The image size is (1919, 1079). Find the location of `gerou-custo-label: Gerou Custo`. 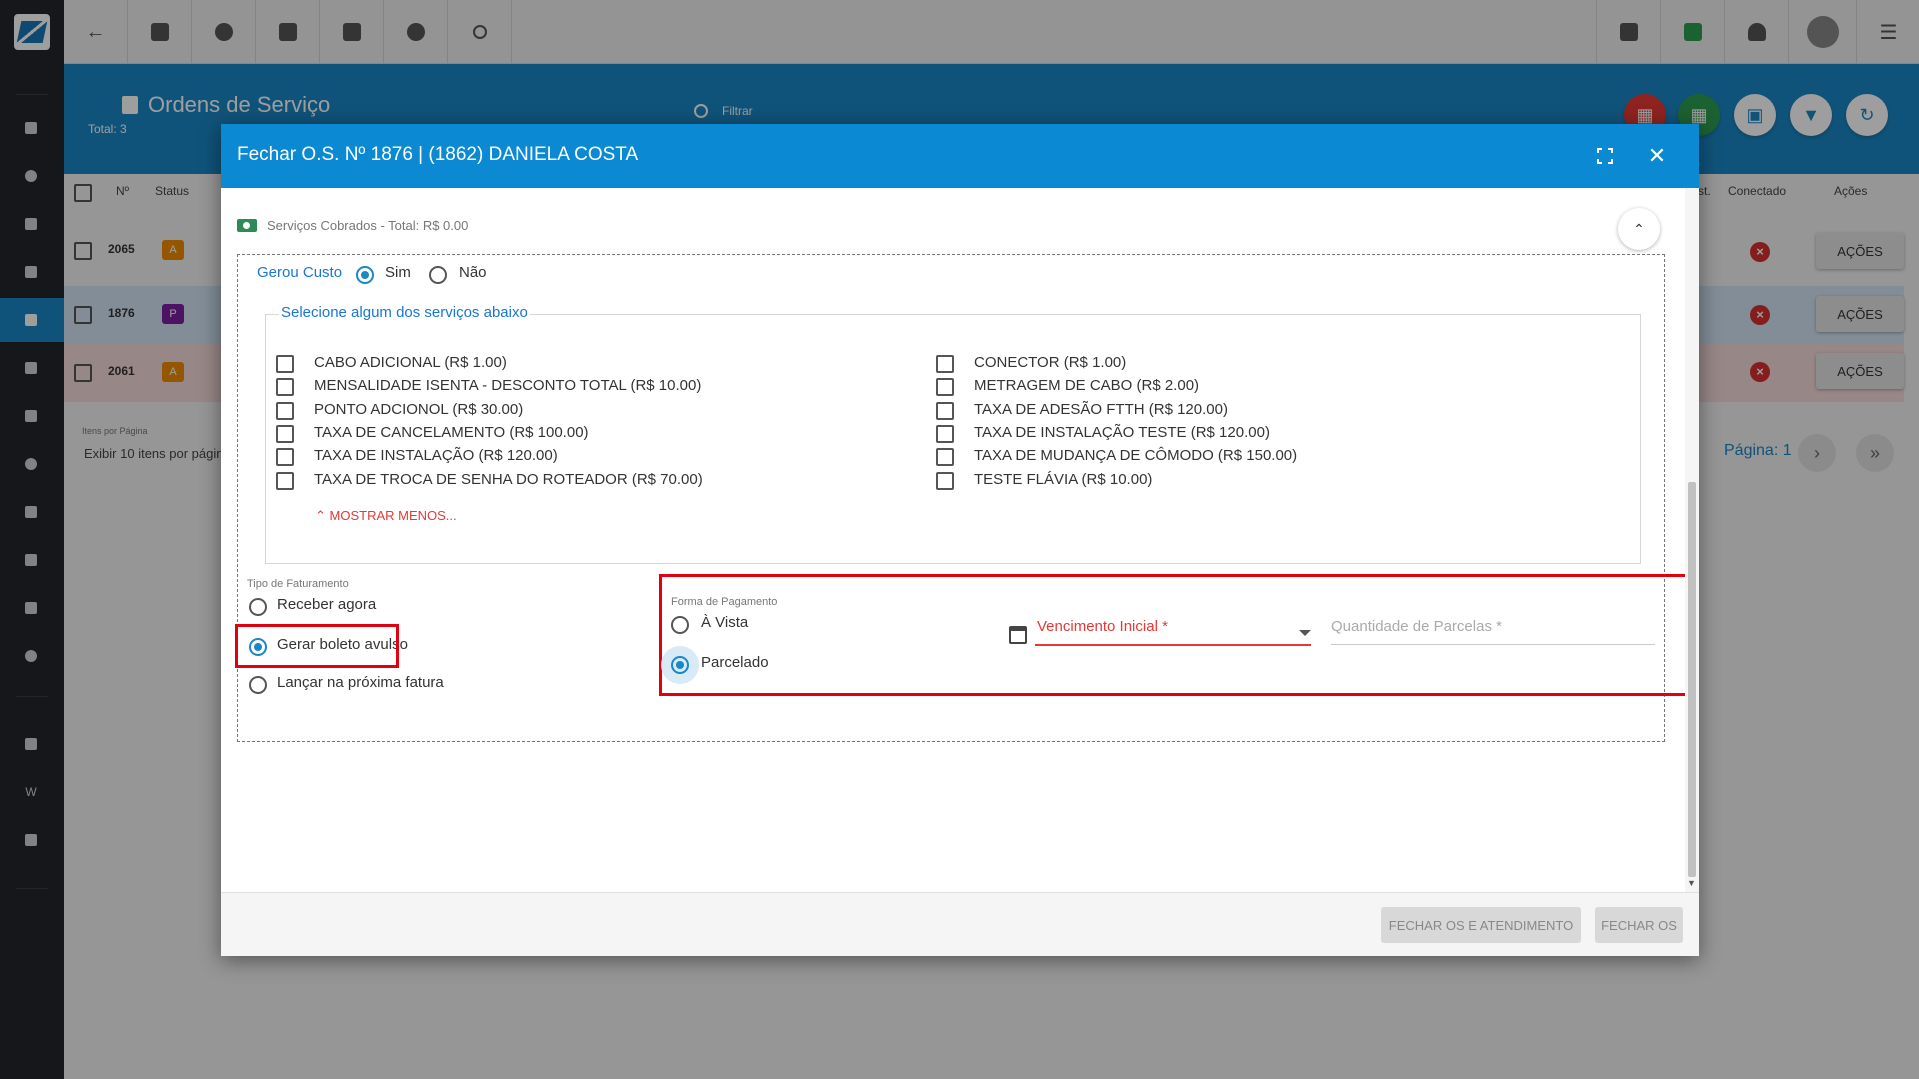

gerou-custo-label: Gerou Custo is located at coordinates (300, 272).